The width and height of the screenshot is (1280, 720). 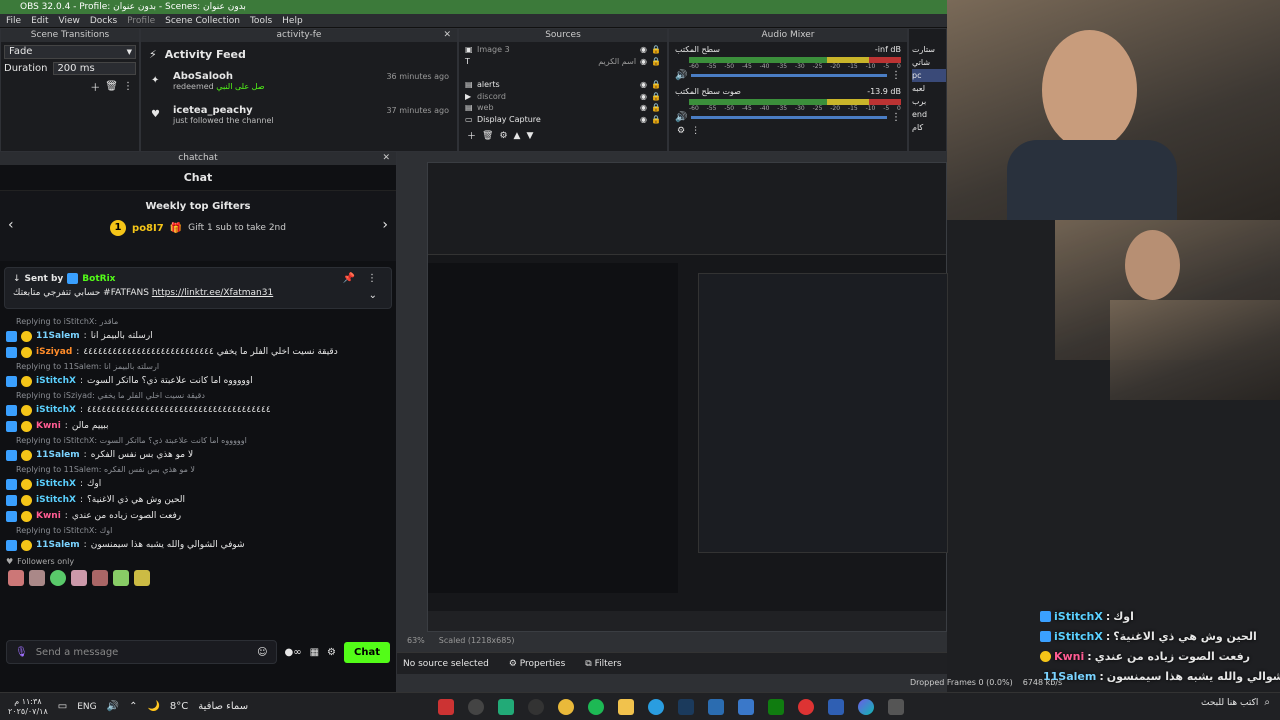 What do you see at coordinates (566, 706) in the screenshot?
I see `chrome-icon` at bounding box center [566, 706].